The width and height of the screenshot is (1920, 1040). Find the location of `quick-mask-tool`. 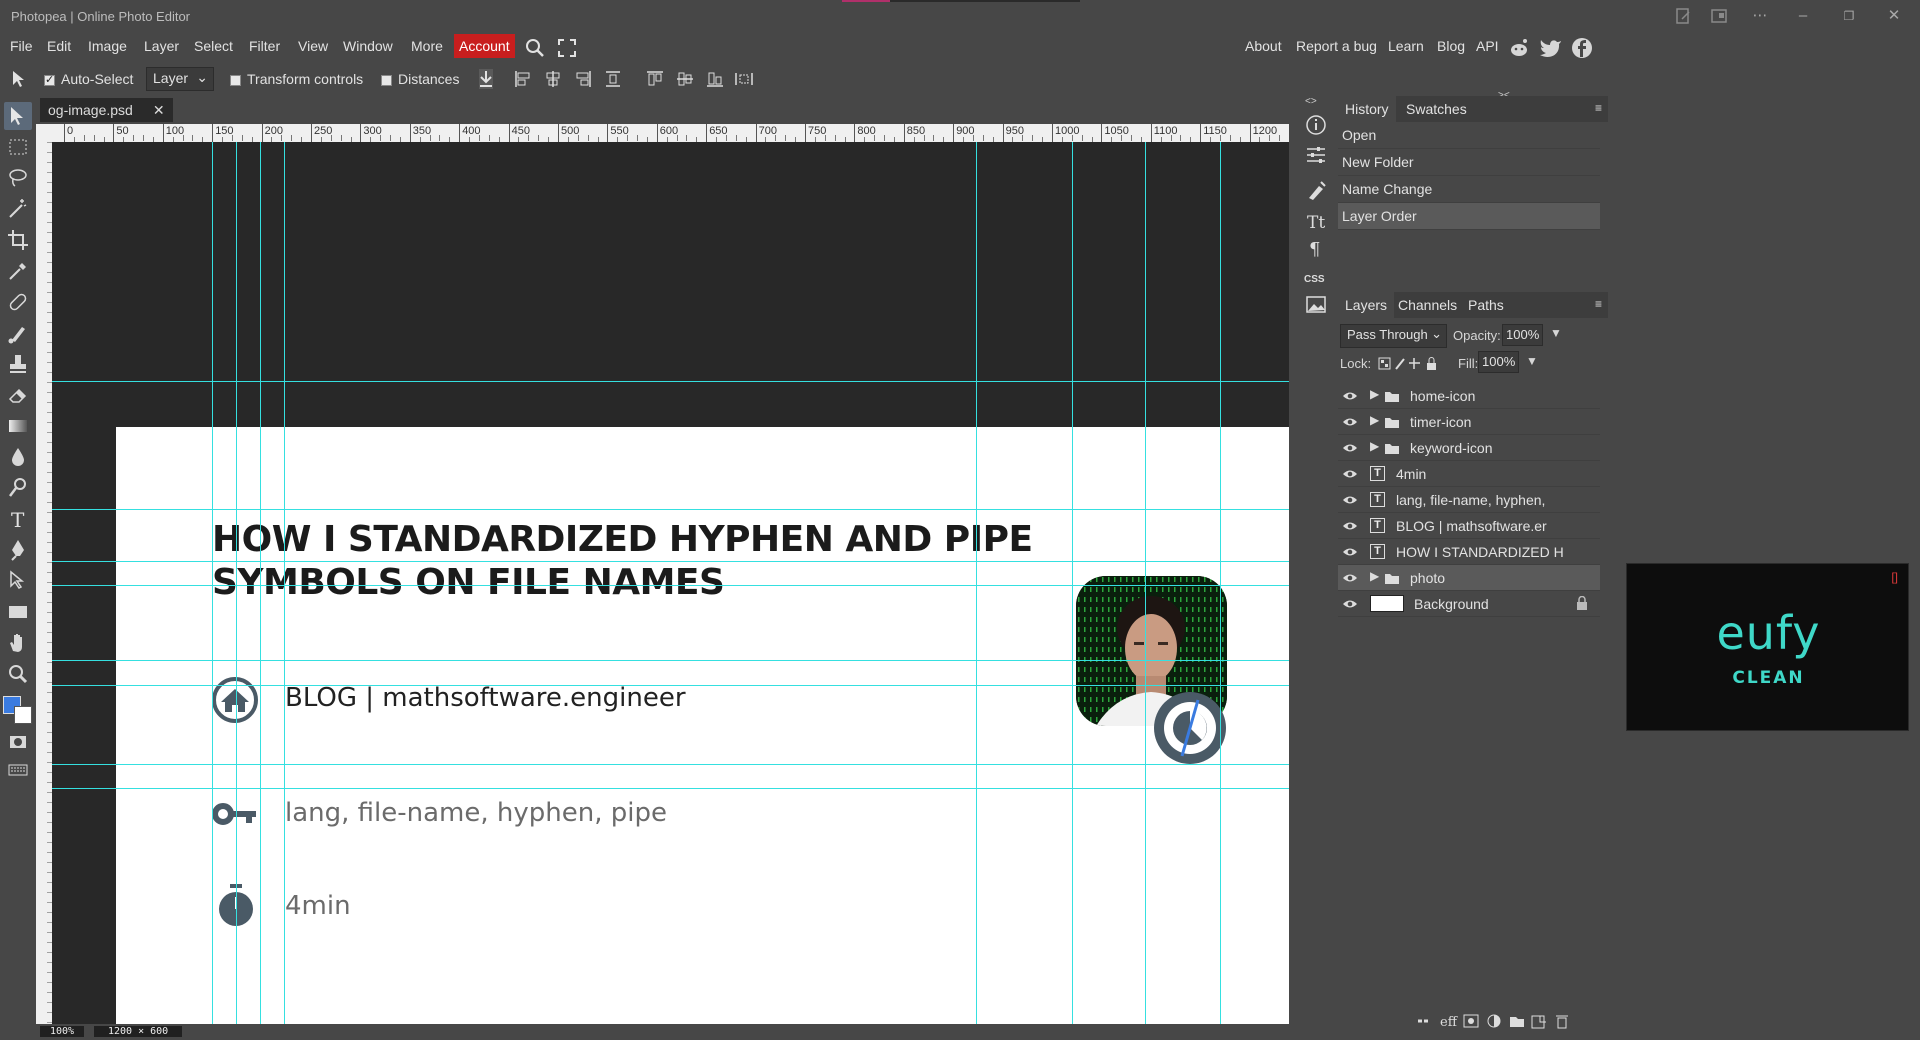

quick-mask-tool is located at coordinates (18, 742).